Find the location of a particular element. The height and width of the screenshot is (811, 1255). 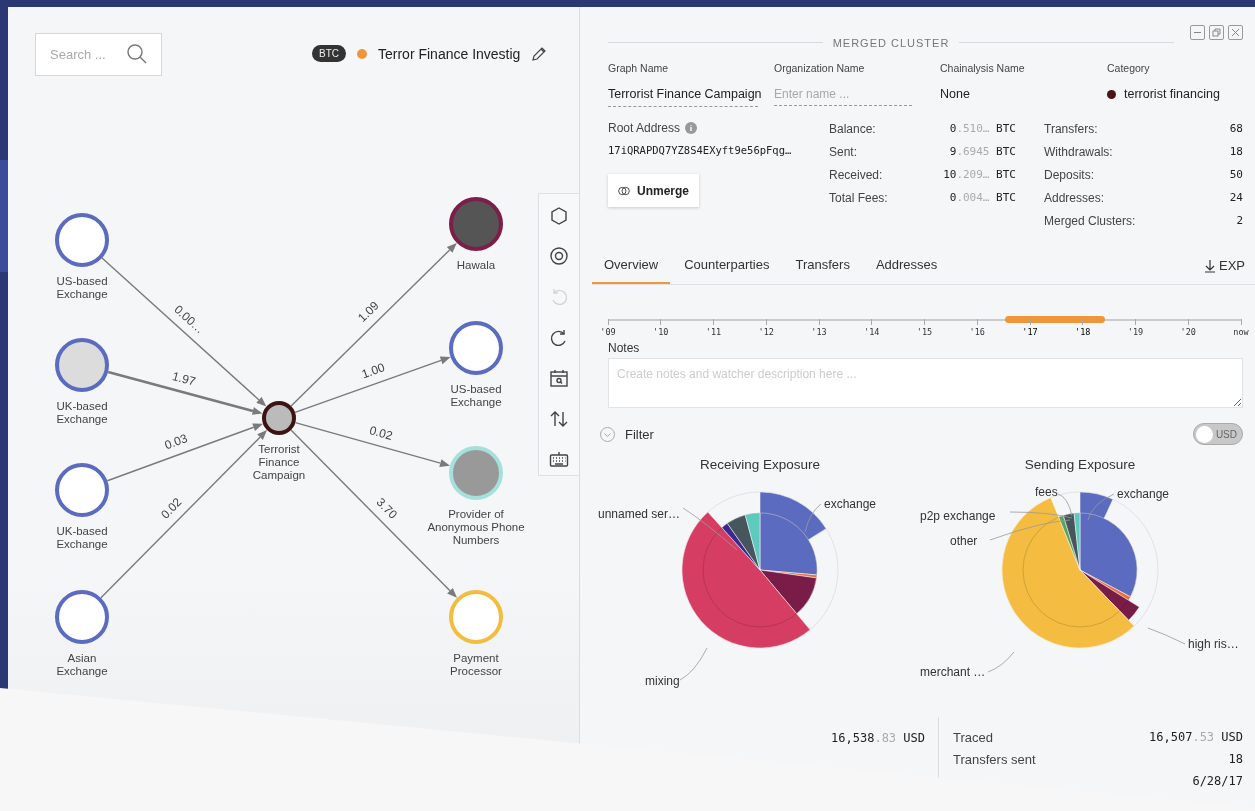

stat-value: 50 is located at coordinates (1236, 174).